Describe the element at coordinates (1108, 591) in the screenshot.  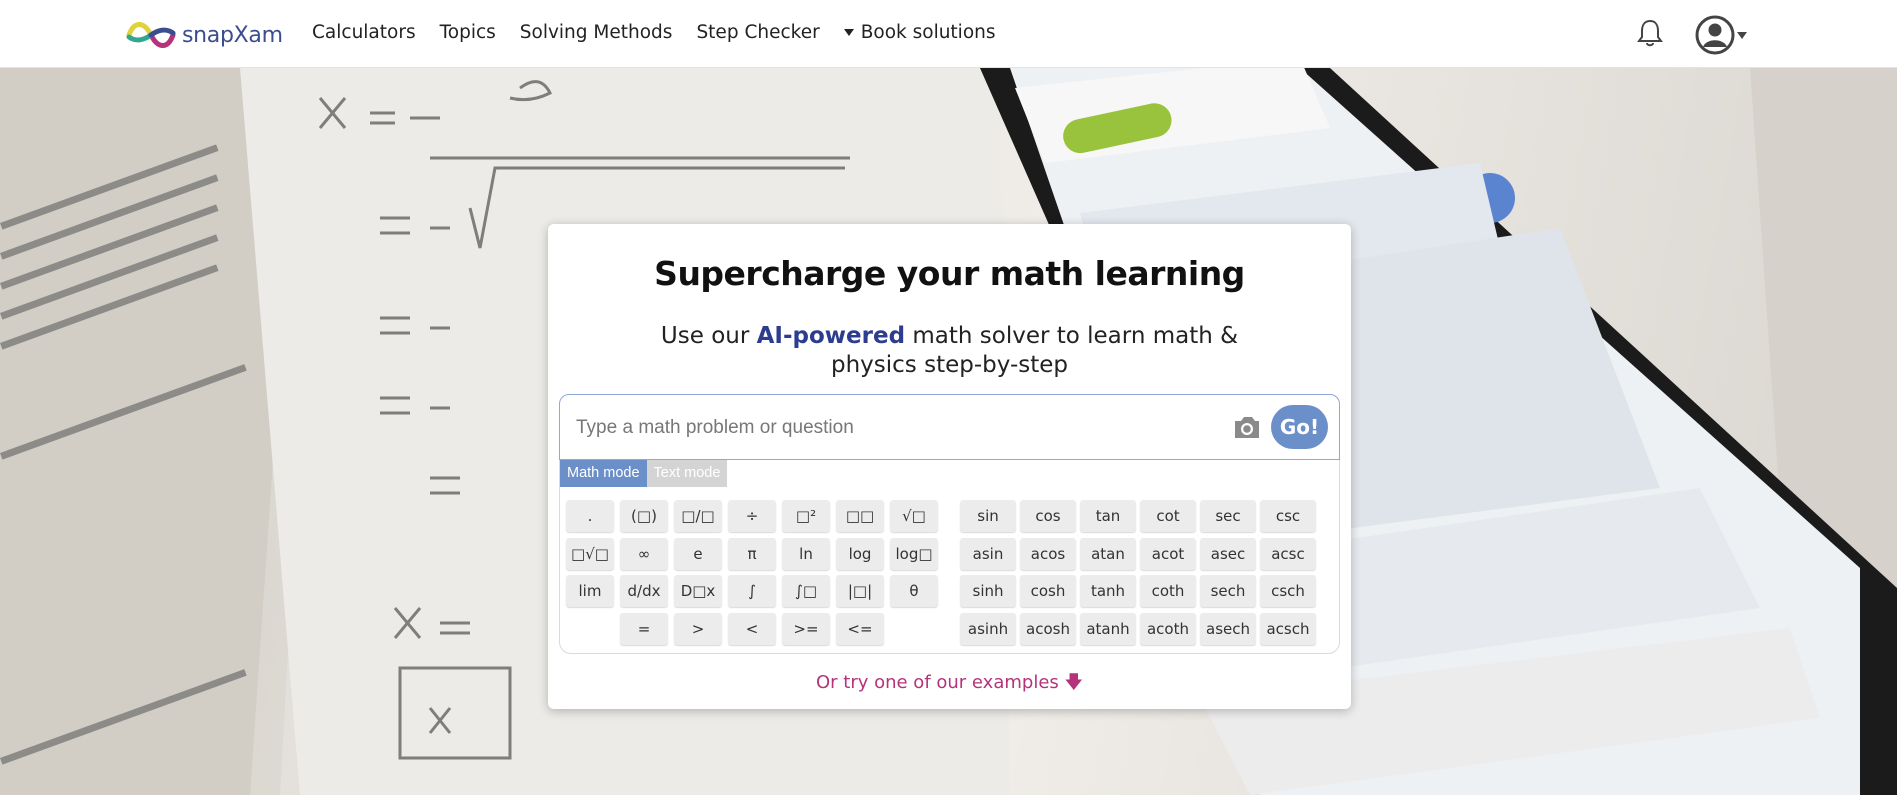
I see `key-button: tanh` at that location.